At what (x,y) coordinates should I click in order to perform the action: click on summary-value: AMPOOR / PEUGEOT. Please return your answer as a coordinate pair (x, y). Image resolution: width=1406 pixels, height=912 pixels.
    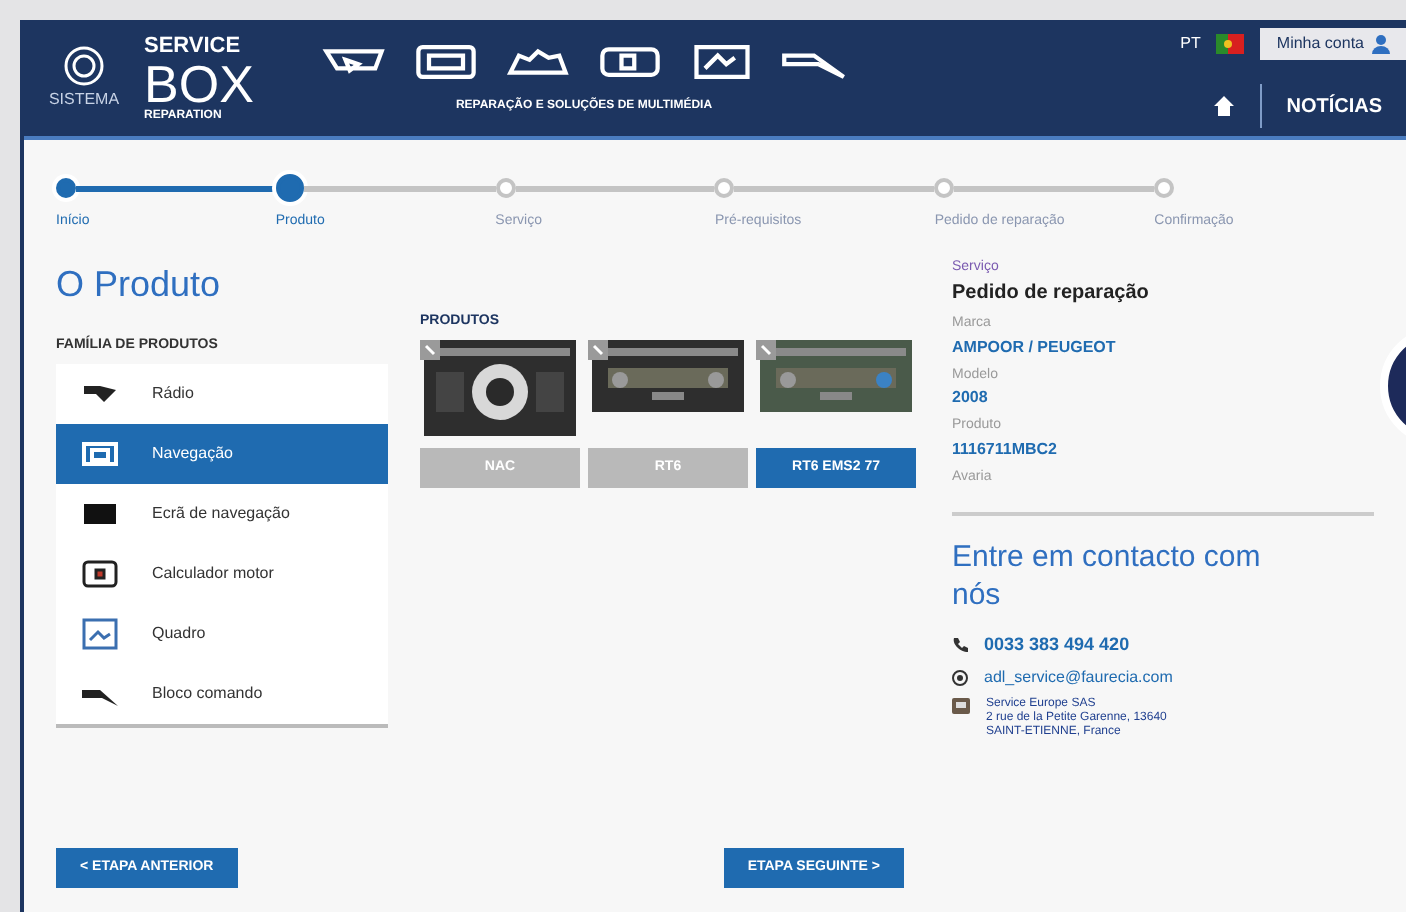
    Looking at the image, I should click on (1035, 347).